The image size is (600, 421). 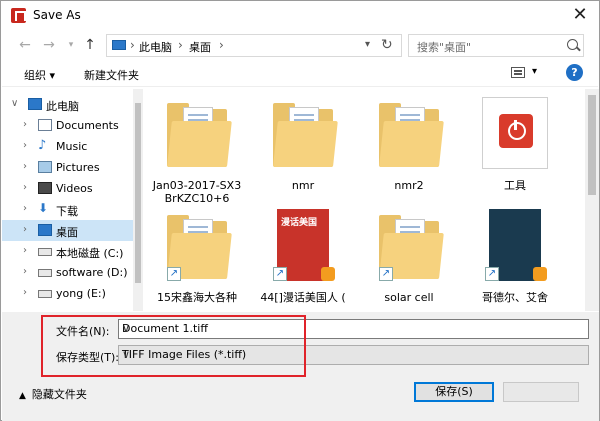 I want to click on pictures-icon, so click(x=45, y=167).